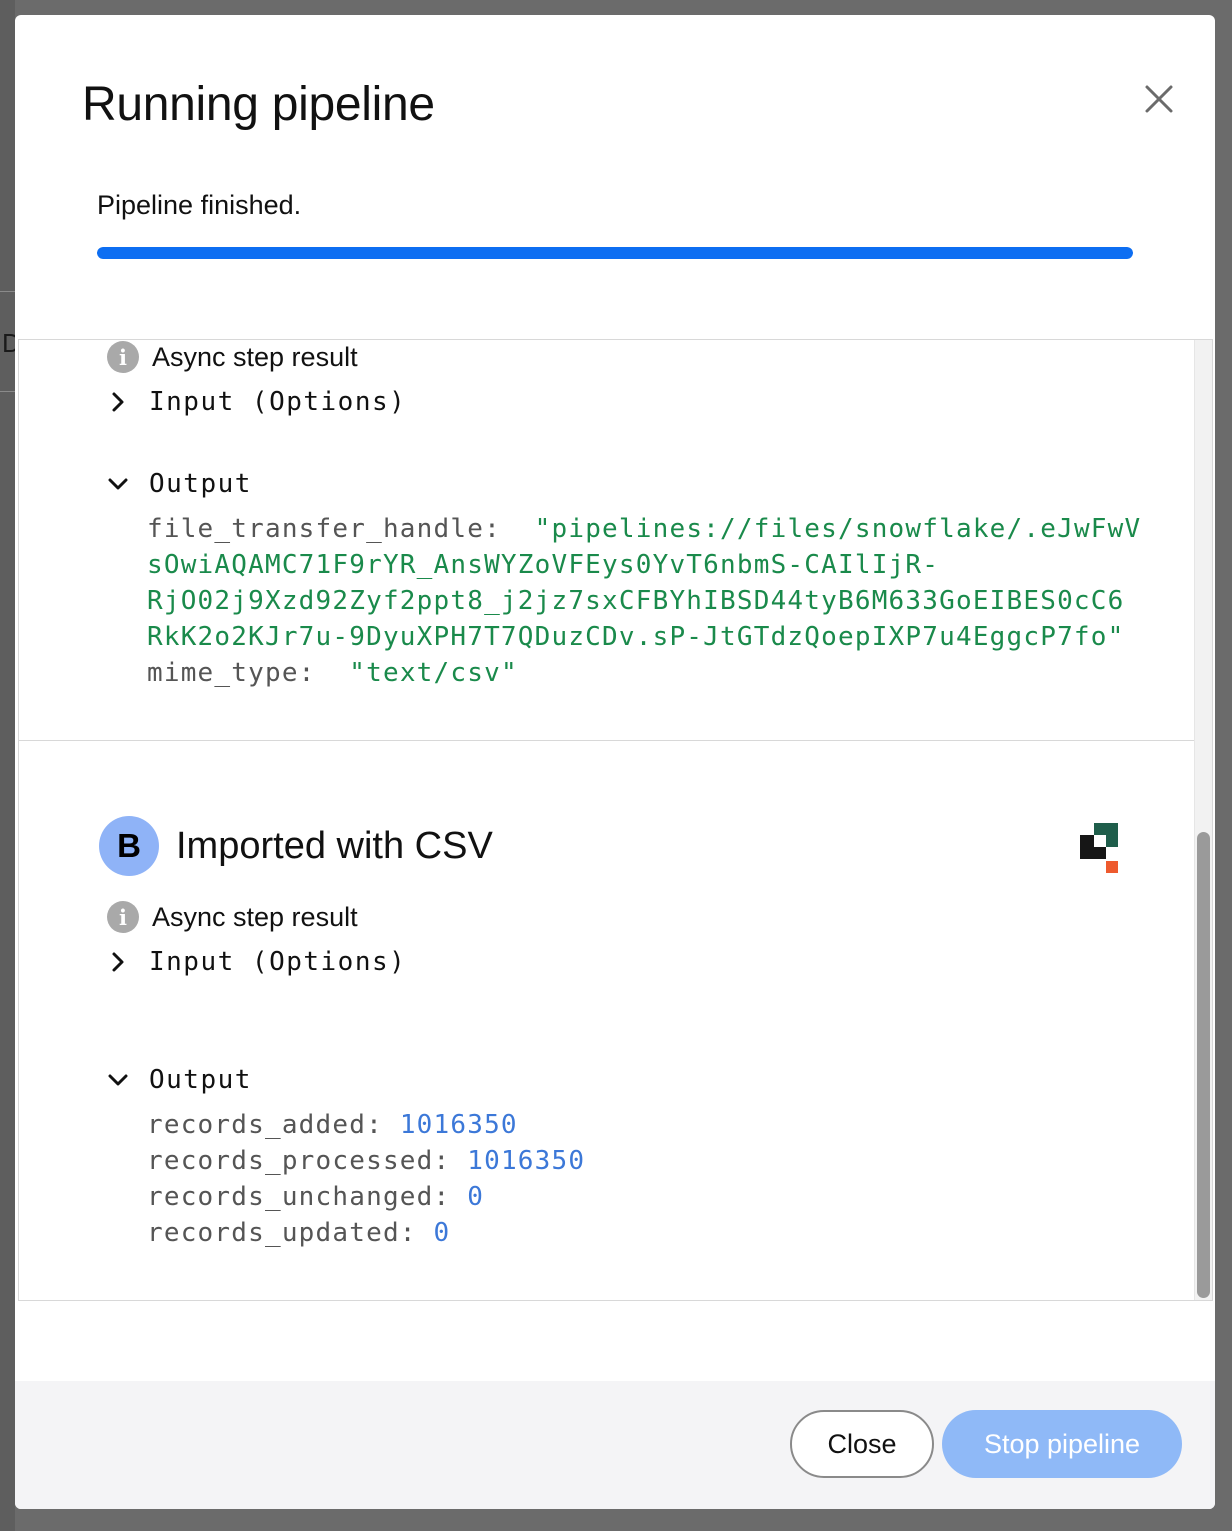 This screenshot has width=1232, height=1531. What do you see at coordinates (324, 529) in the screenshot?
I see `output-key: file_transfer_handle:` at bounding box center [324, 529].